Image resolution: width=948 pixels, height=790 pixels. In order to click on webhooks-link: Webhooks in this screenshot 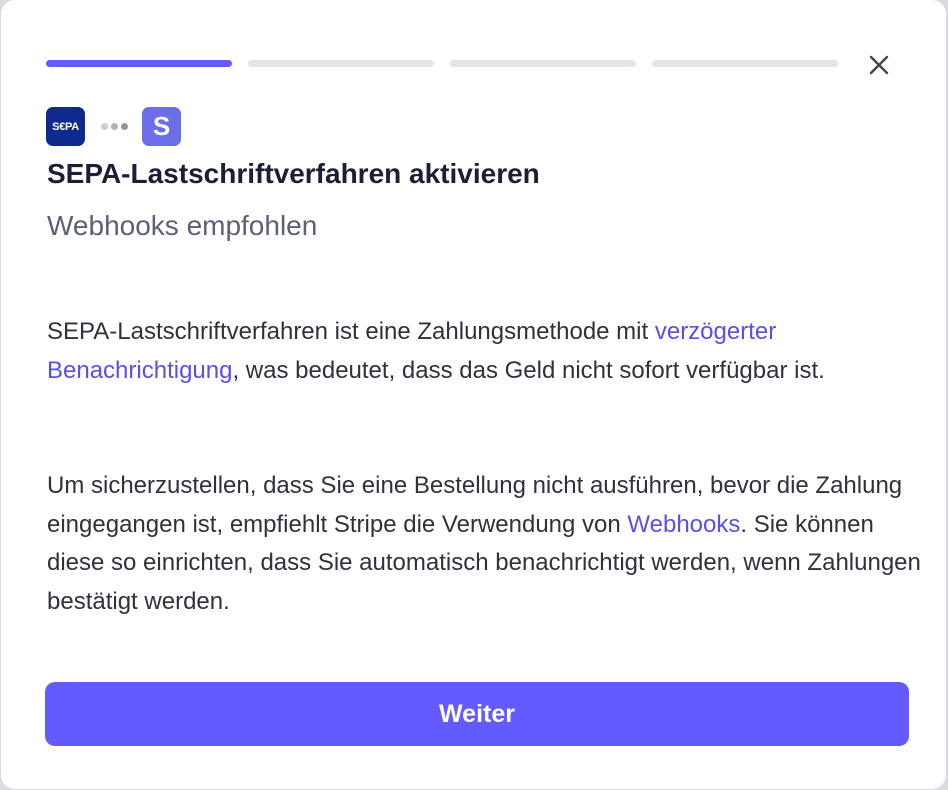, I will do `click(683, 524)`.